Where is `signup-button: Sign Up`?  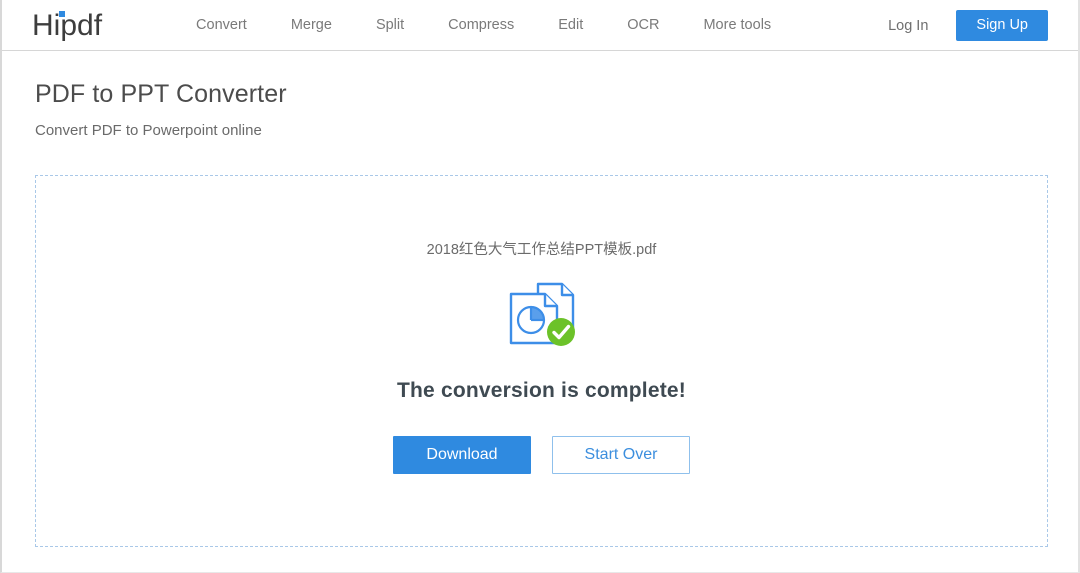
signup-button: Sign Up is located at coordinates (1002, 25).